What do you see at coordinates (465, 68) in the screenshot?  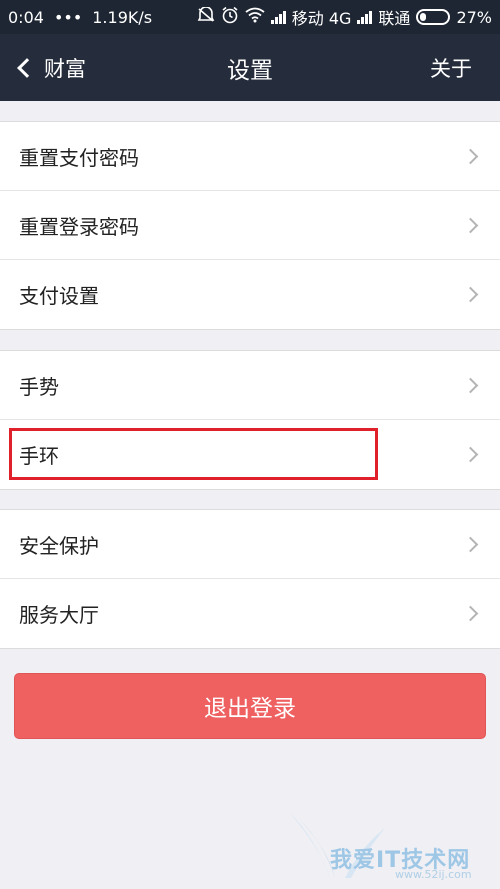 I see `about-button: 关于` at bounding box center [465, 68].